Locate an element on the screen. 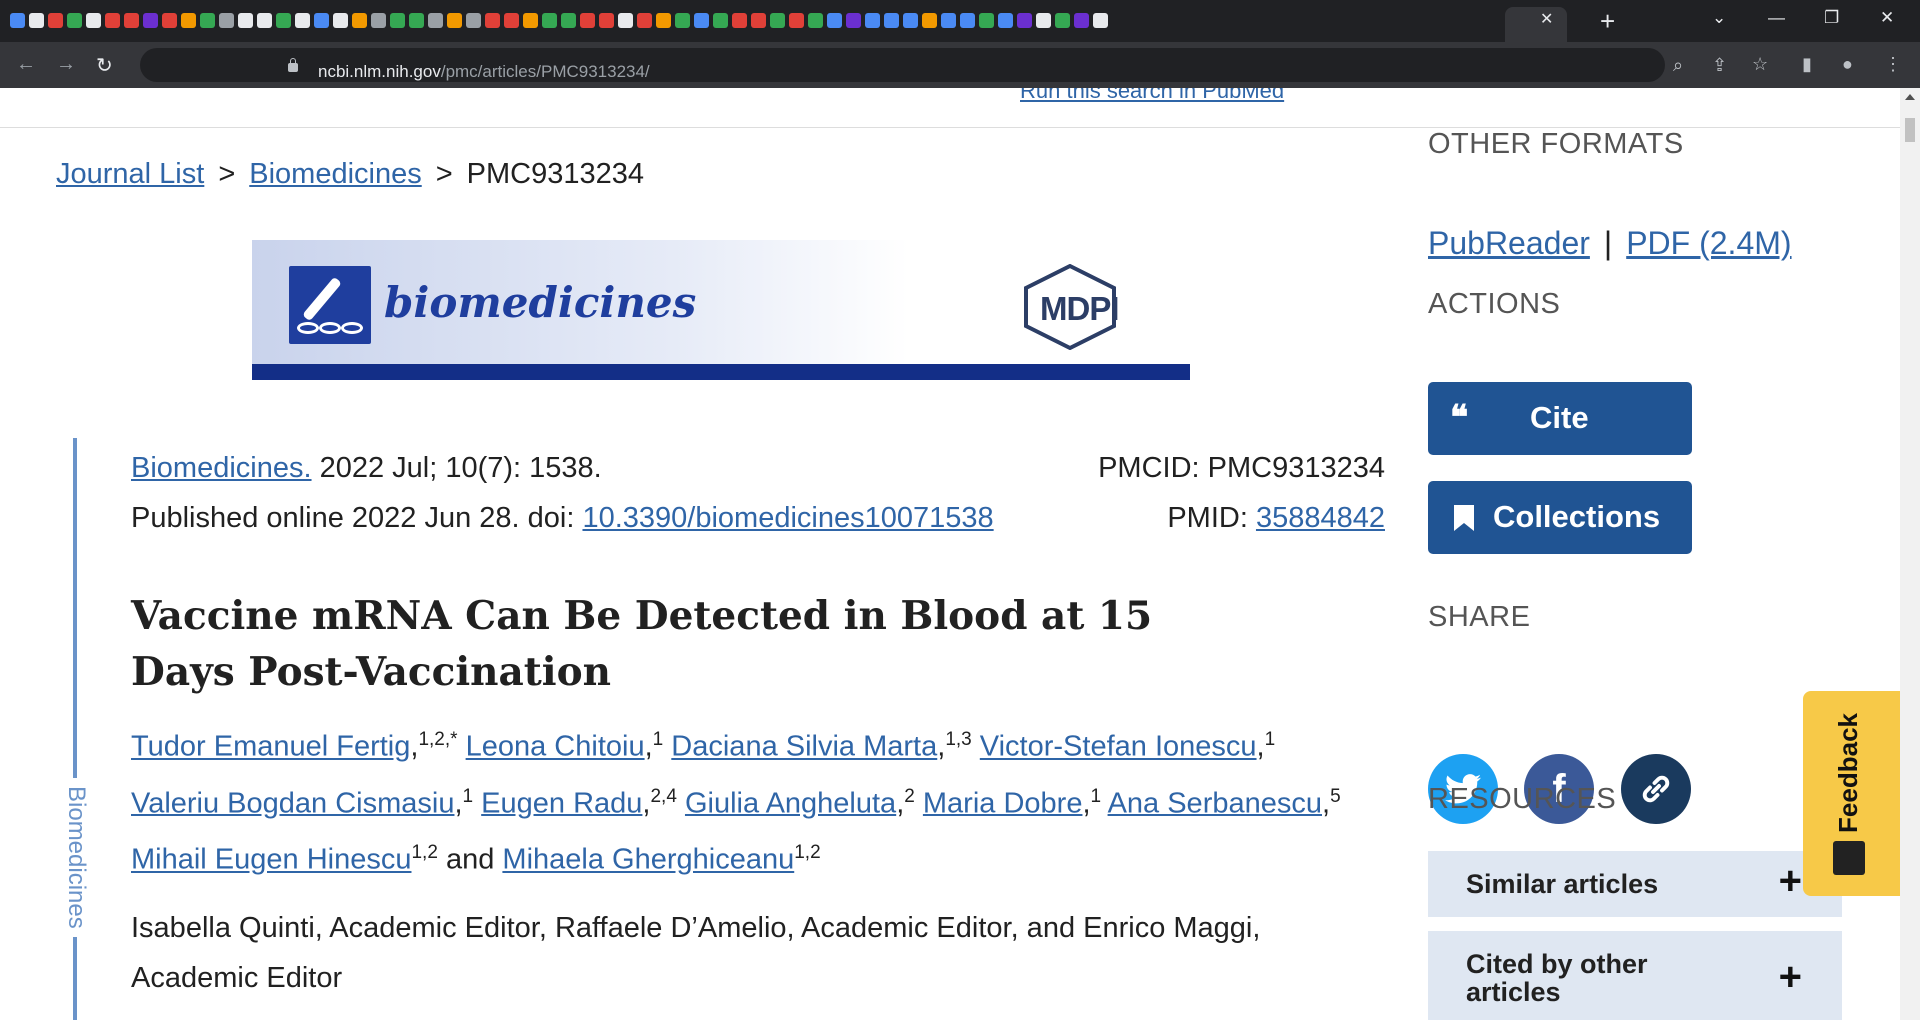 The image size is (1920, 1020). collections-button: Collections is located at coordinates (1560, 517).